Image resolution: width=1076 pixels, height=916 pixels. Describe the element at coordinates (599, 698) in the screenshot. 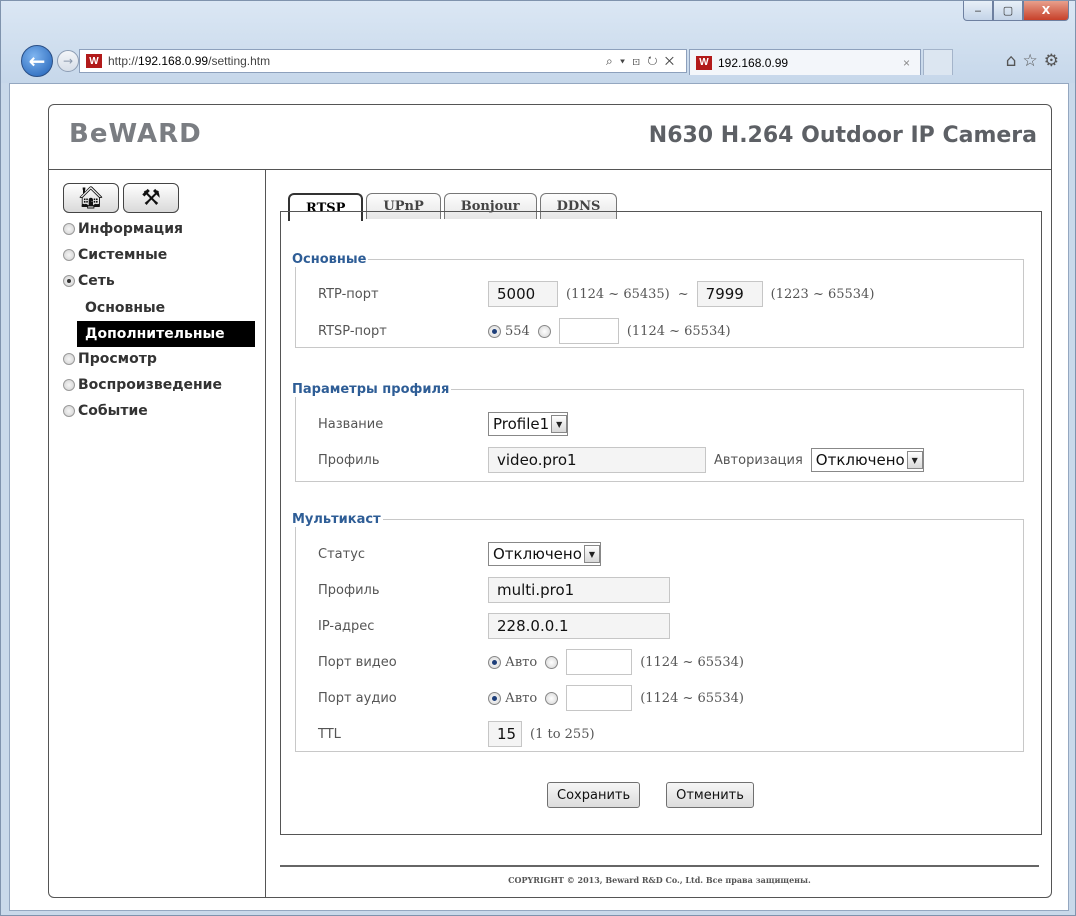

I see `audio-port-input` at that location.